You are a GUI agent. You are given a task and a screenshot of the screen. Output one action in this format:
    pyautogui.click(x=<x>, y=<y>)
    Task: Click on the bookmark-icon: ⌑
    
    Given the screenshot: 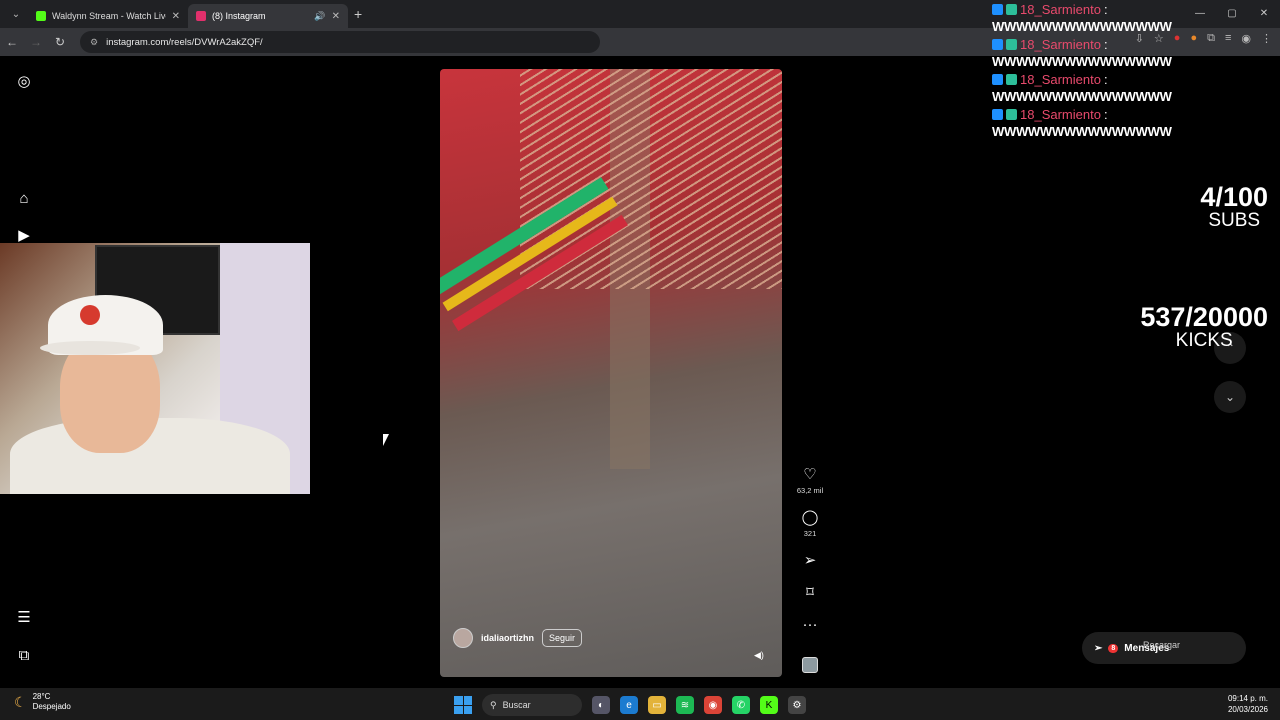 What is the action you would take?
    pyautogui.click(x=810, y=593)
    